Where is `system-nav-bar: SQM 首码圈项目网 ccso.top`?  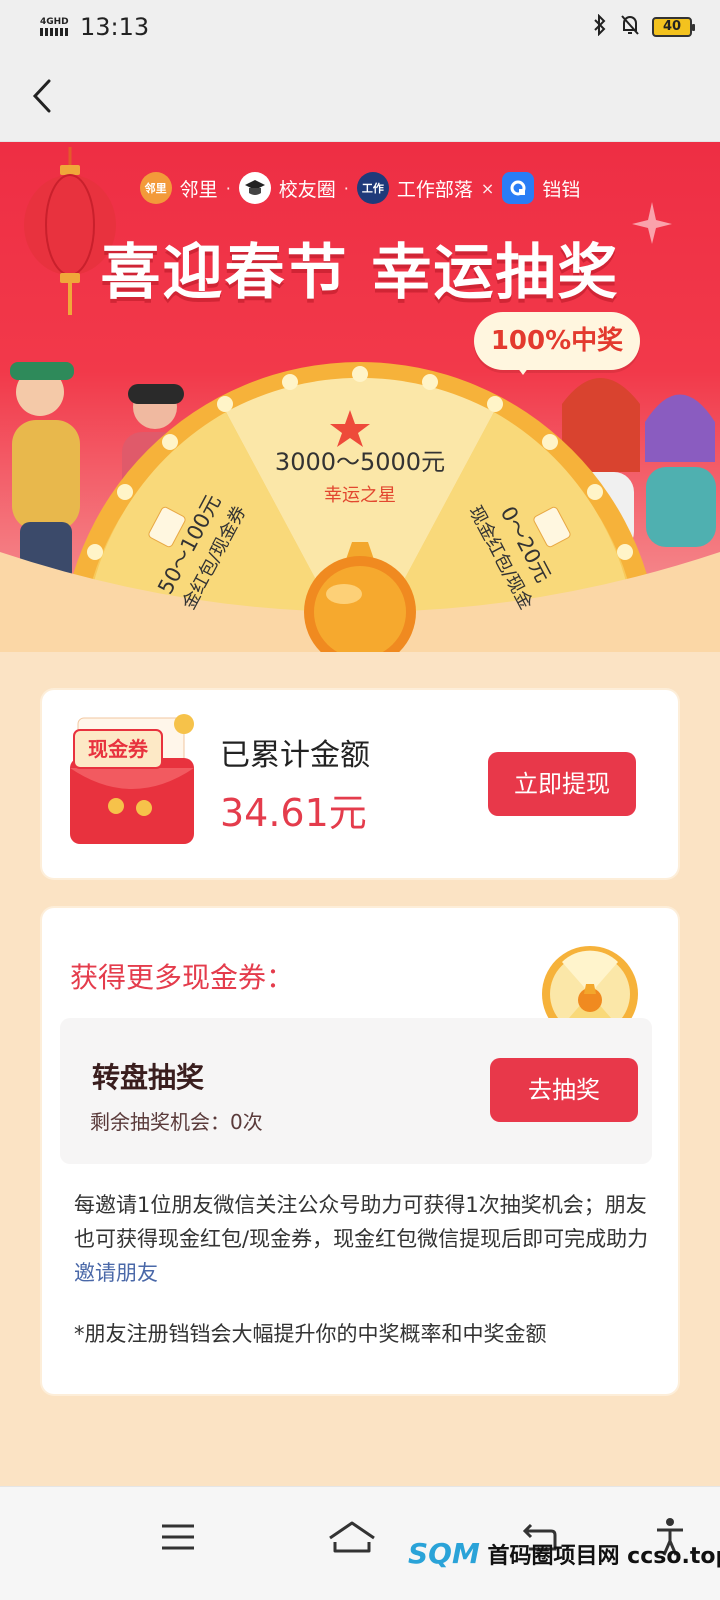
system-nav-bar: SQM 首码圈项目网 ccso.top is located at coordinates (360, 1543).